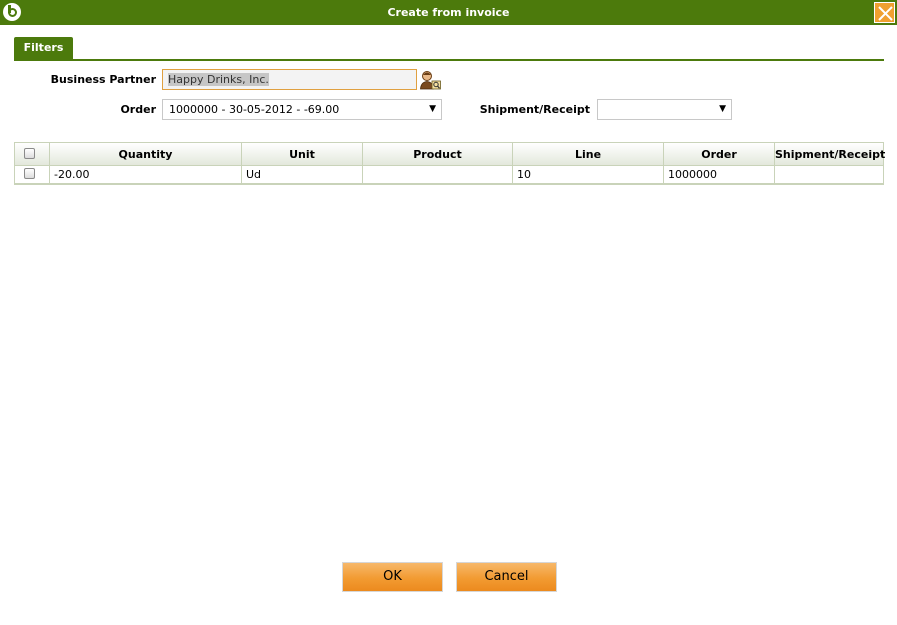  What do you see at coordinates (392, 577) in the screenshot?
I see `ok-button: OK` at bounding box center [392, 577].